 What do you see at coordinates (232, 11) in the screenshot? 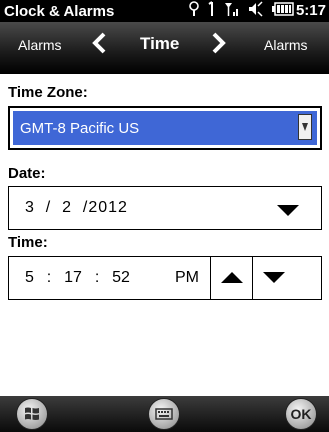
I see `signal-icon` at bounding box center [232, 11].